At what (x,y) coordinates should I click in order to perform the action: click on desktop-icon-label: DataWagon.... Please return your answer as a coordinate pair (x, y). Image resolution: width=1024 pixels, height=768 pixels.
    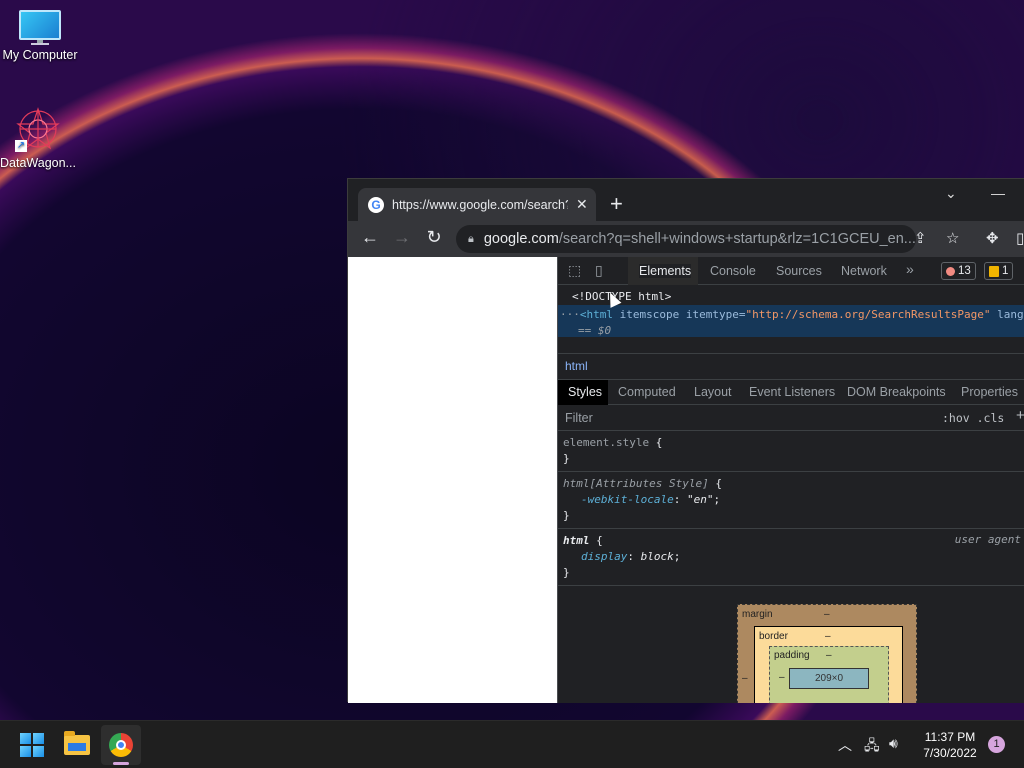
    Looking at the image, I should click on (38, 163).